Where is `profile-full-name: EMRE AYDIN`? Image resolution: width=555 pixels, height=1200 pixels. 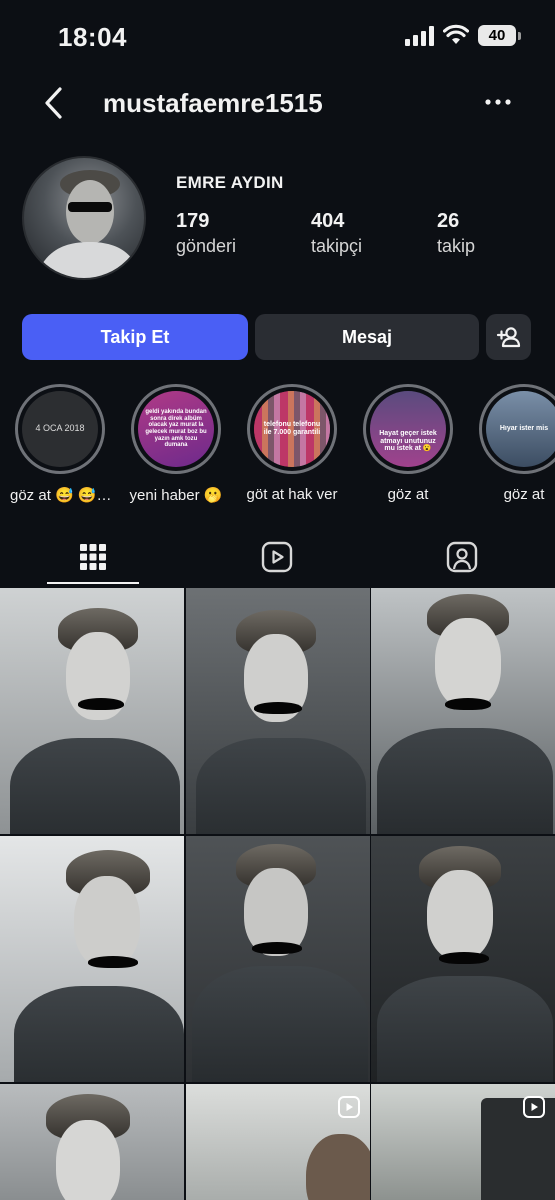 profile-full-name: EMRE AYDIN is located at coordinates (230, 182).